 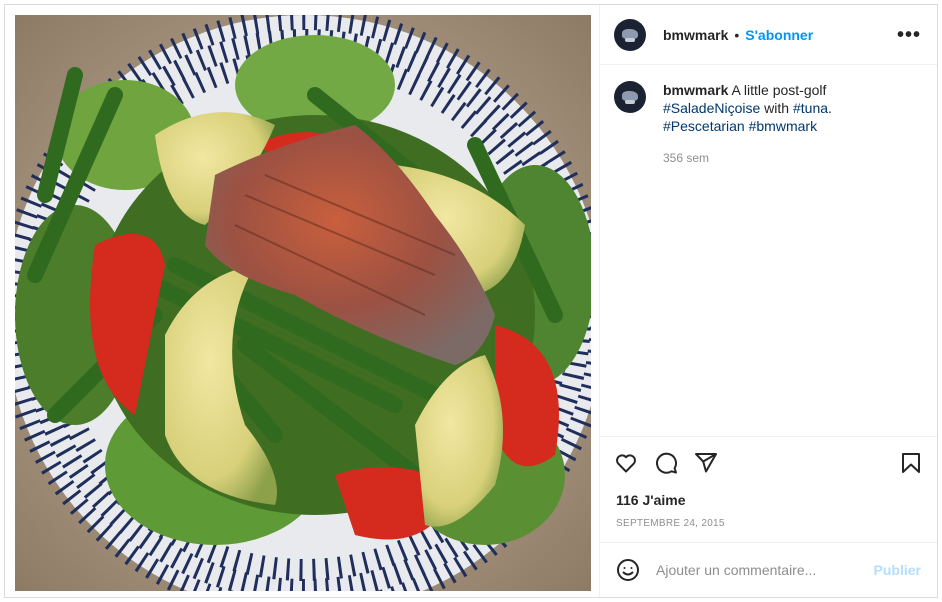 What do you see at coordinates (783, 126) in the screenshot?
I see `hashtag-bmwmark: #bmwmark` at bounding box center [783, 126].